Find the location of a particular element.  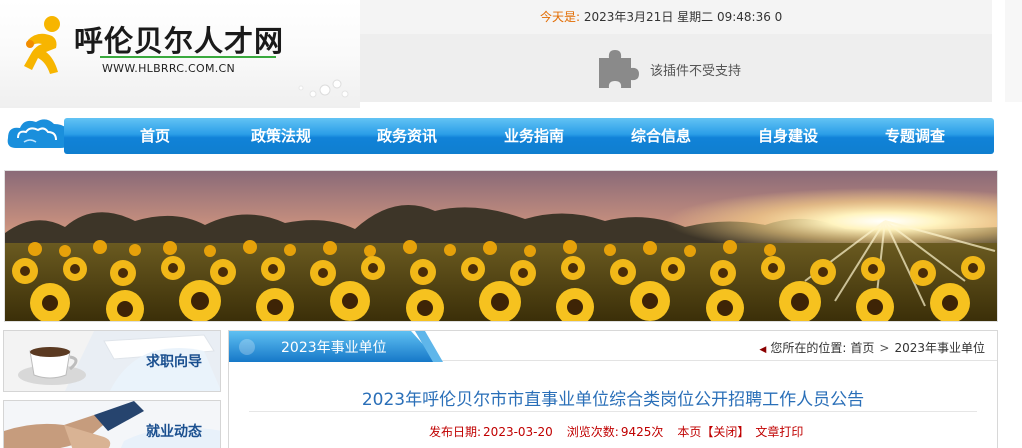

sidebar-item-employment-news: 就业动态 is located at coordinates (112, 424).